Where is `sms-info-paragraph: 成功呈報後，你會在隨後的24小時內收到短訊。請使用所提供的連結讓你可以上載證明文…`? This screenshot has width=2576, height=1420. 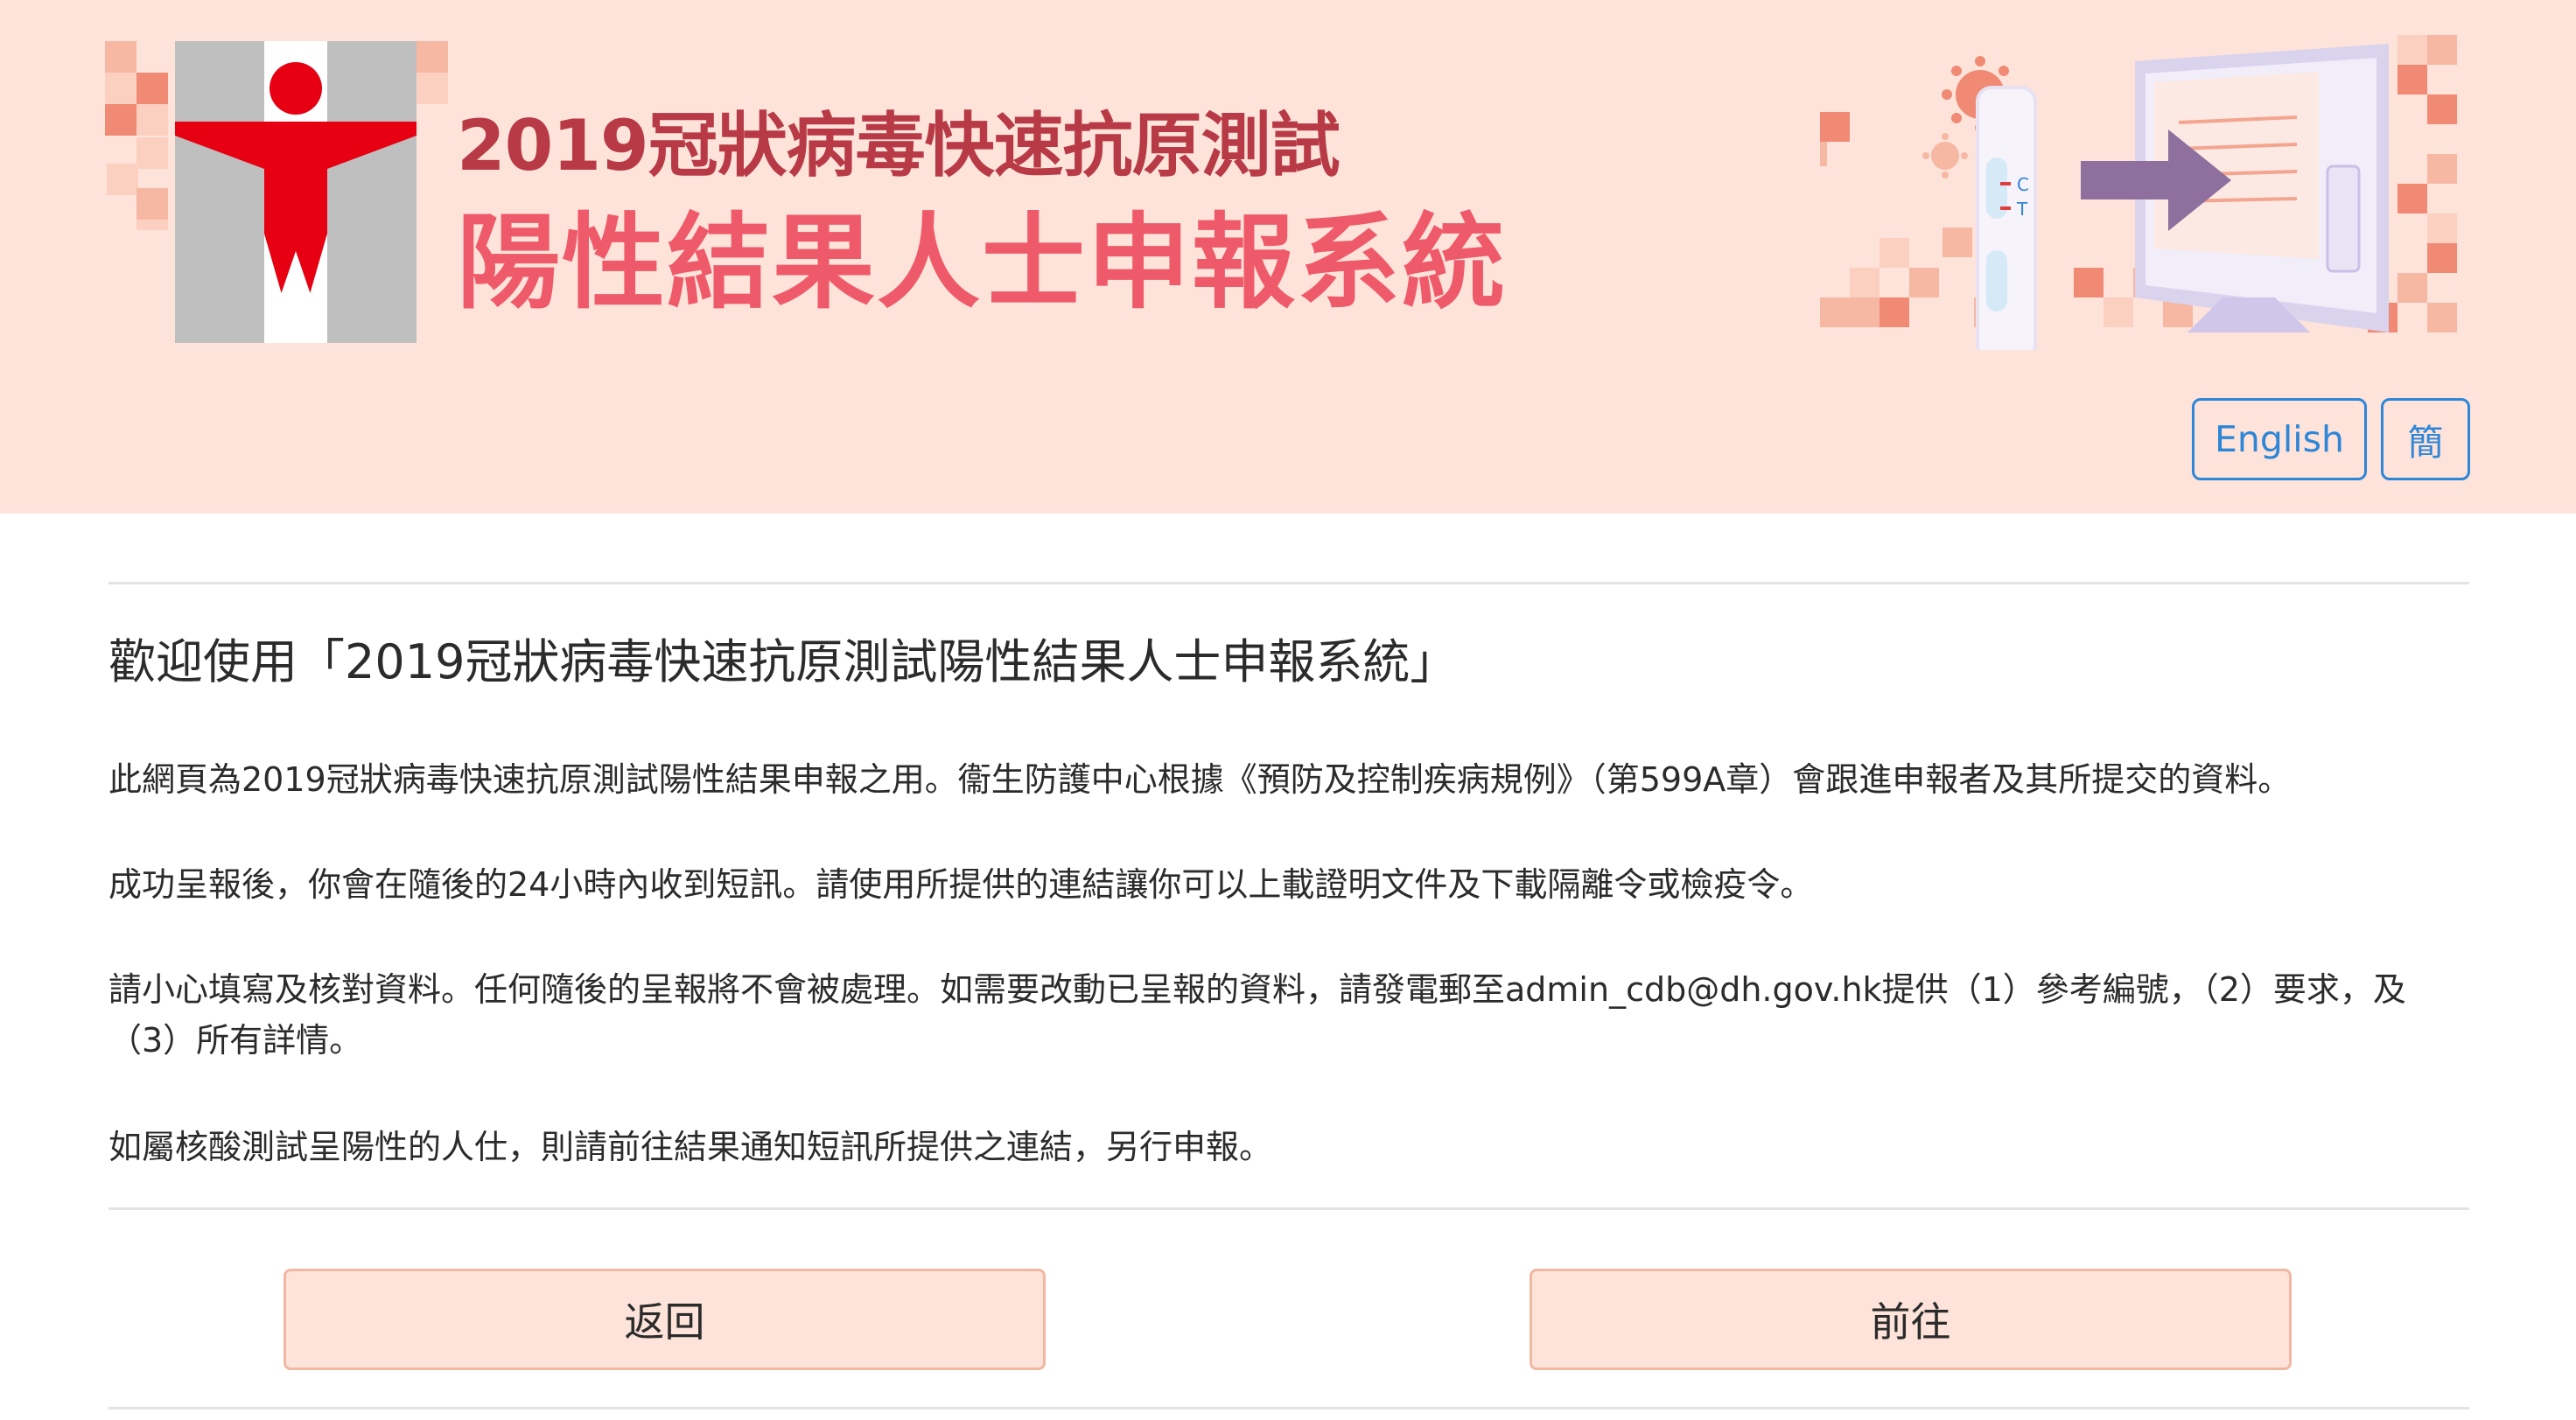 sms-info-paragraph: 成功呈報後，你會在隨後的24小時內收到短訊。請使用所提供的連結讓你可以上載證明文… is located at coordinates (961, 884).